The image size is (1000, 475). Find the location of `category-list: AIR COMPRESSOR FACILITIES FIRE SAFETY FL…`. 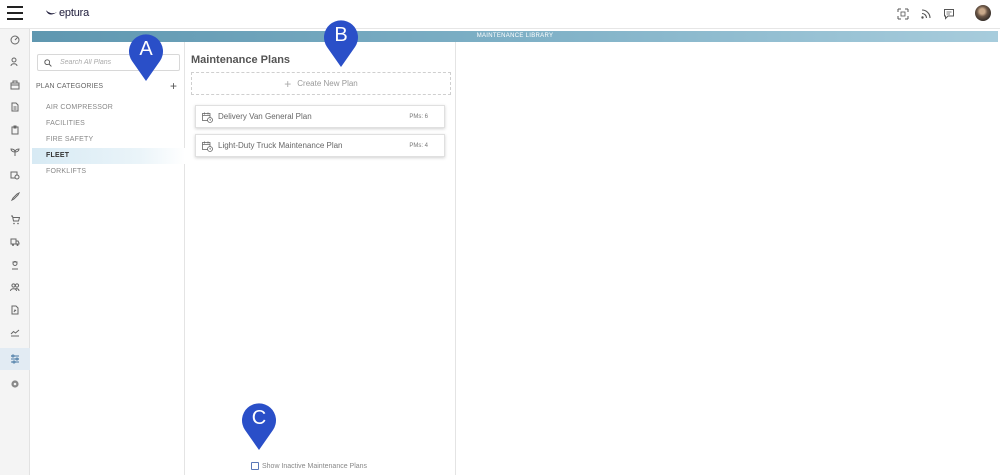

category-list: AIR COMPRESSOR FACILITIES FIRE SAFETY FL… is located at coordinates (108, 140).